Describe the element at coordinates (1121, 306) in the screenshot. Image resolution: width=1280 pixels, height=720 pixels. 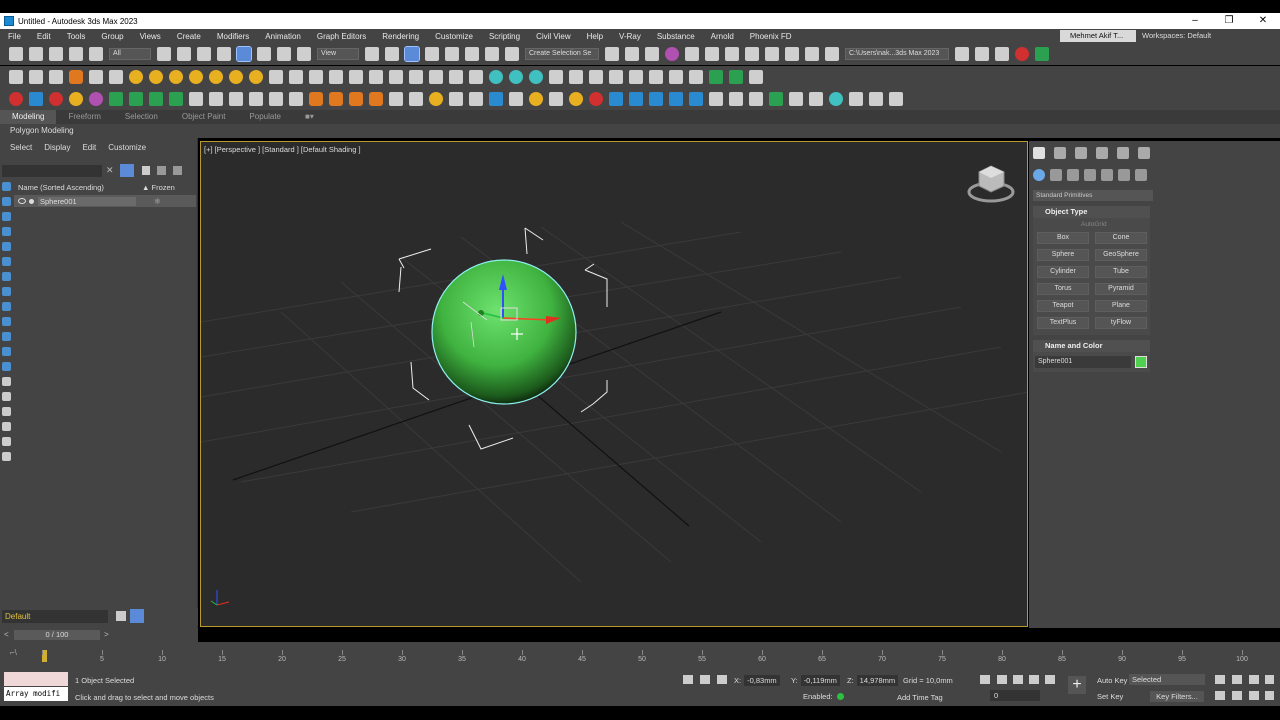
I see `plane-button: Plane` at that location.